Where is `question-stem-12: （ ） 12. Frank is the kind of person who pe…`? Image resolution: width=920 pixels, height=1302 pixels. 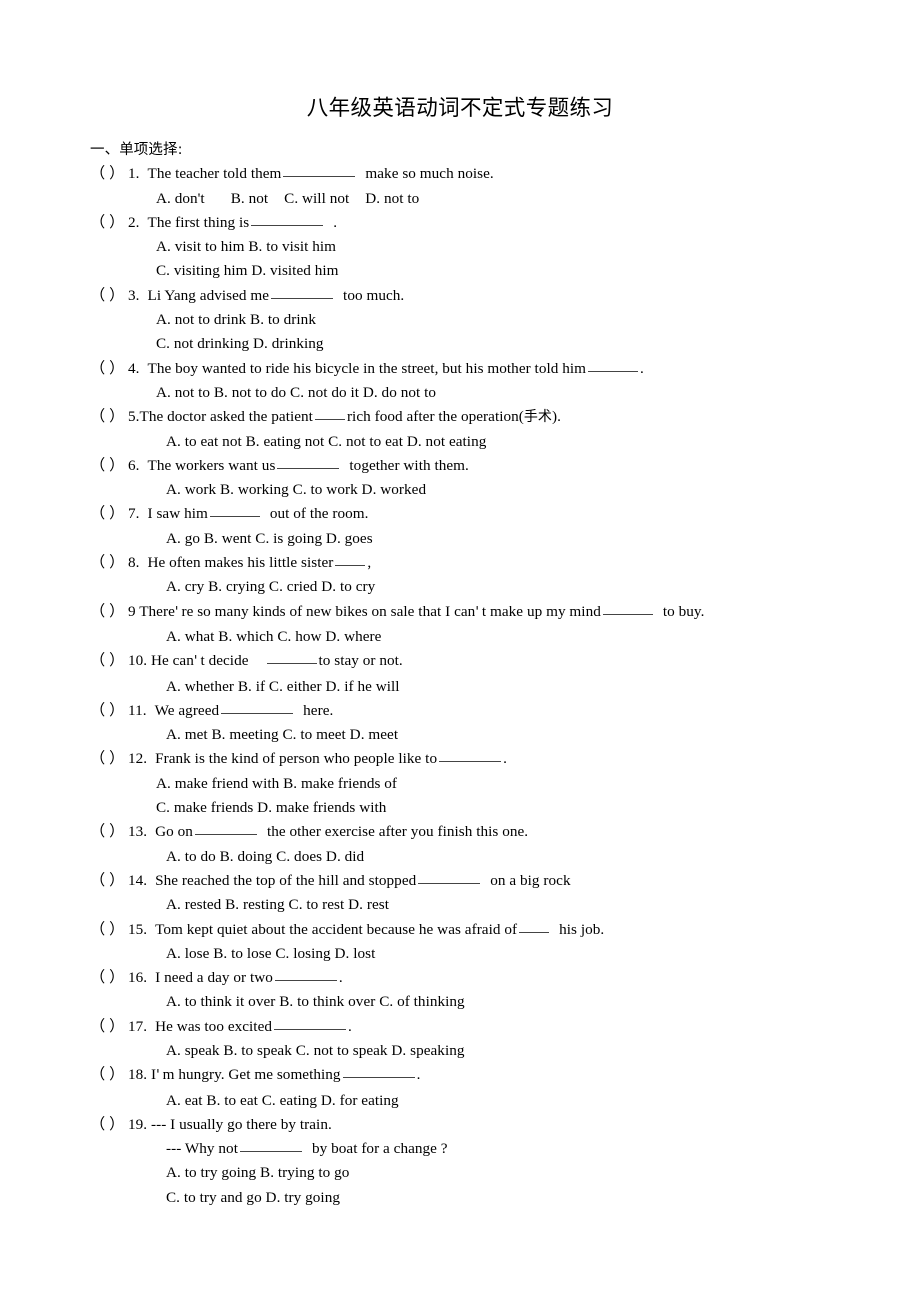 question-stem-12: （ ） 12. Frank is the kind of person who pe… is located at coordinates (495, 759).